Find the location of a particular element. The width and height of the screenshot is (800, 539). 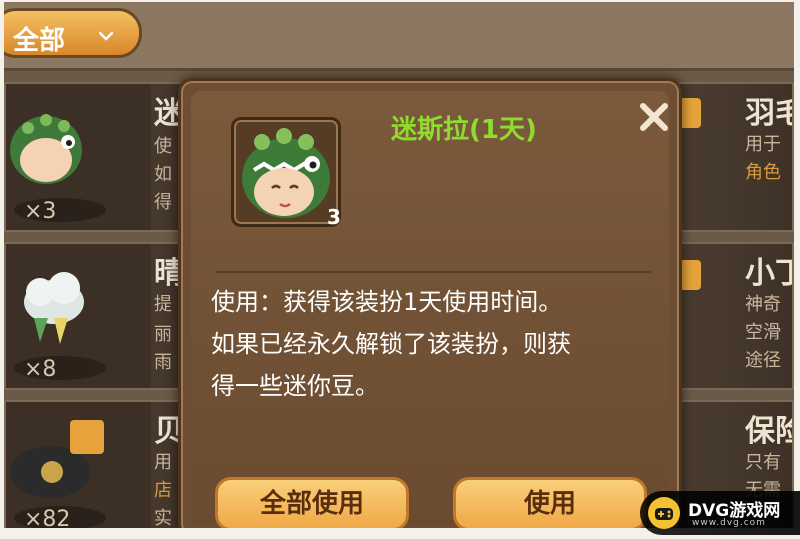

item-desc-line: 用 is located at coordinates (163, 462).